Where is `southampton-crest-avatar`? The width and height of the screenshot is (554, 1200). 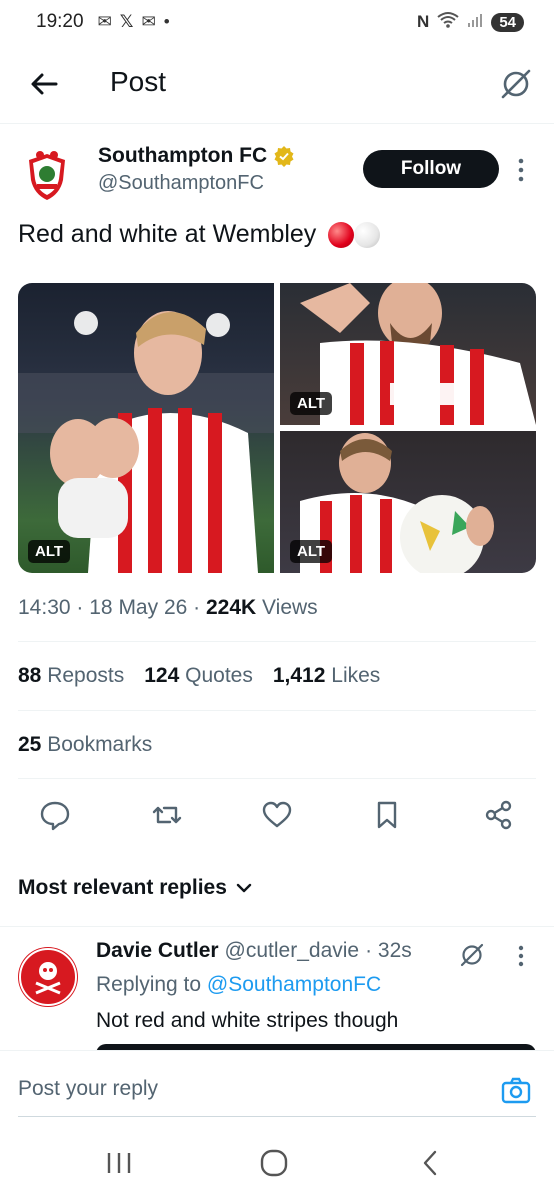 southampton-crest-avatar is located at coordinates (47, 175).